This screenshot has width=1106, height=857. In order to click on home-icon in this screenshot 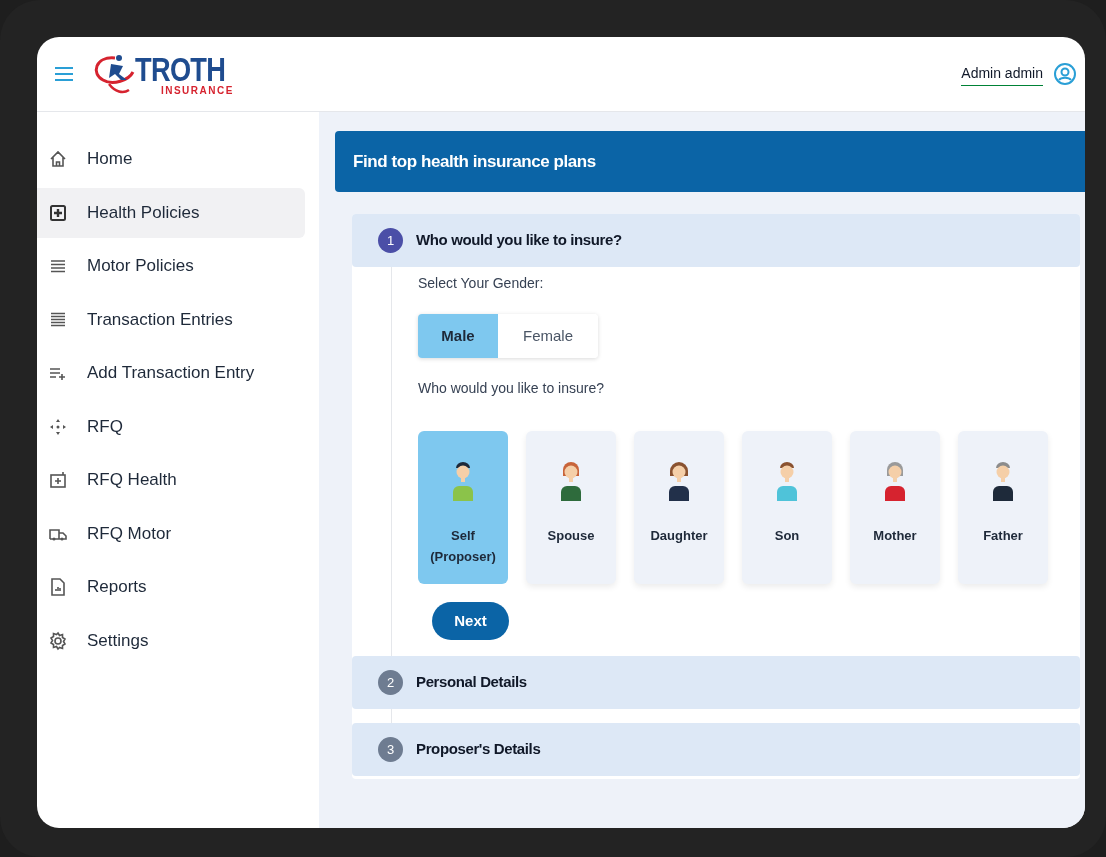, I will do `click(58, 159)`.